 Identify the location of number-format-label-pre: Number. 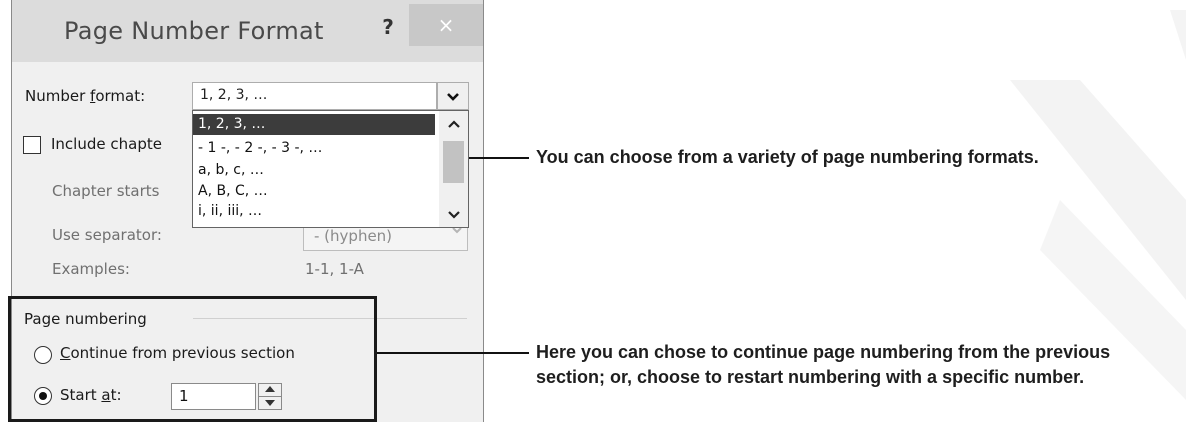
(58, 96).